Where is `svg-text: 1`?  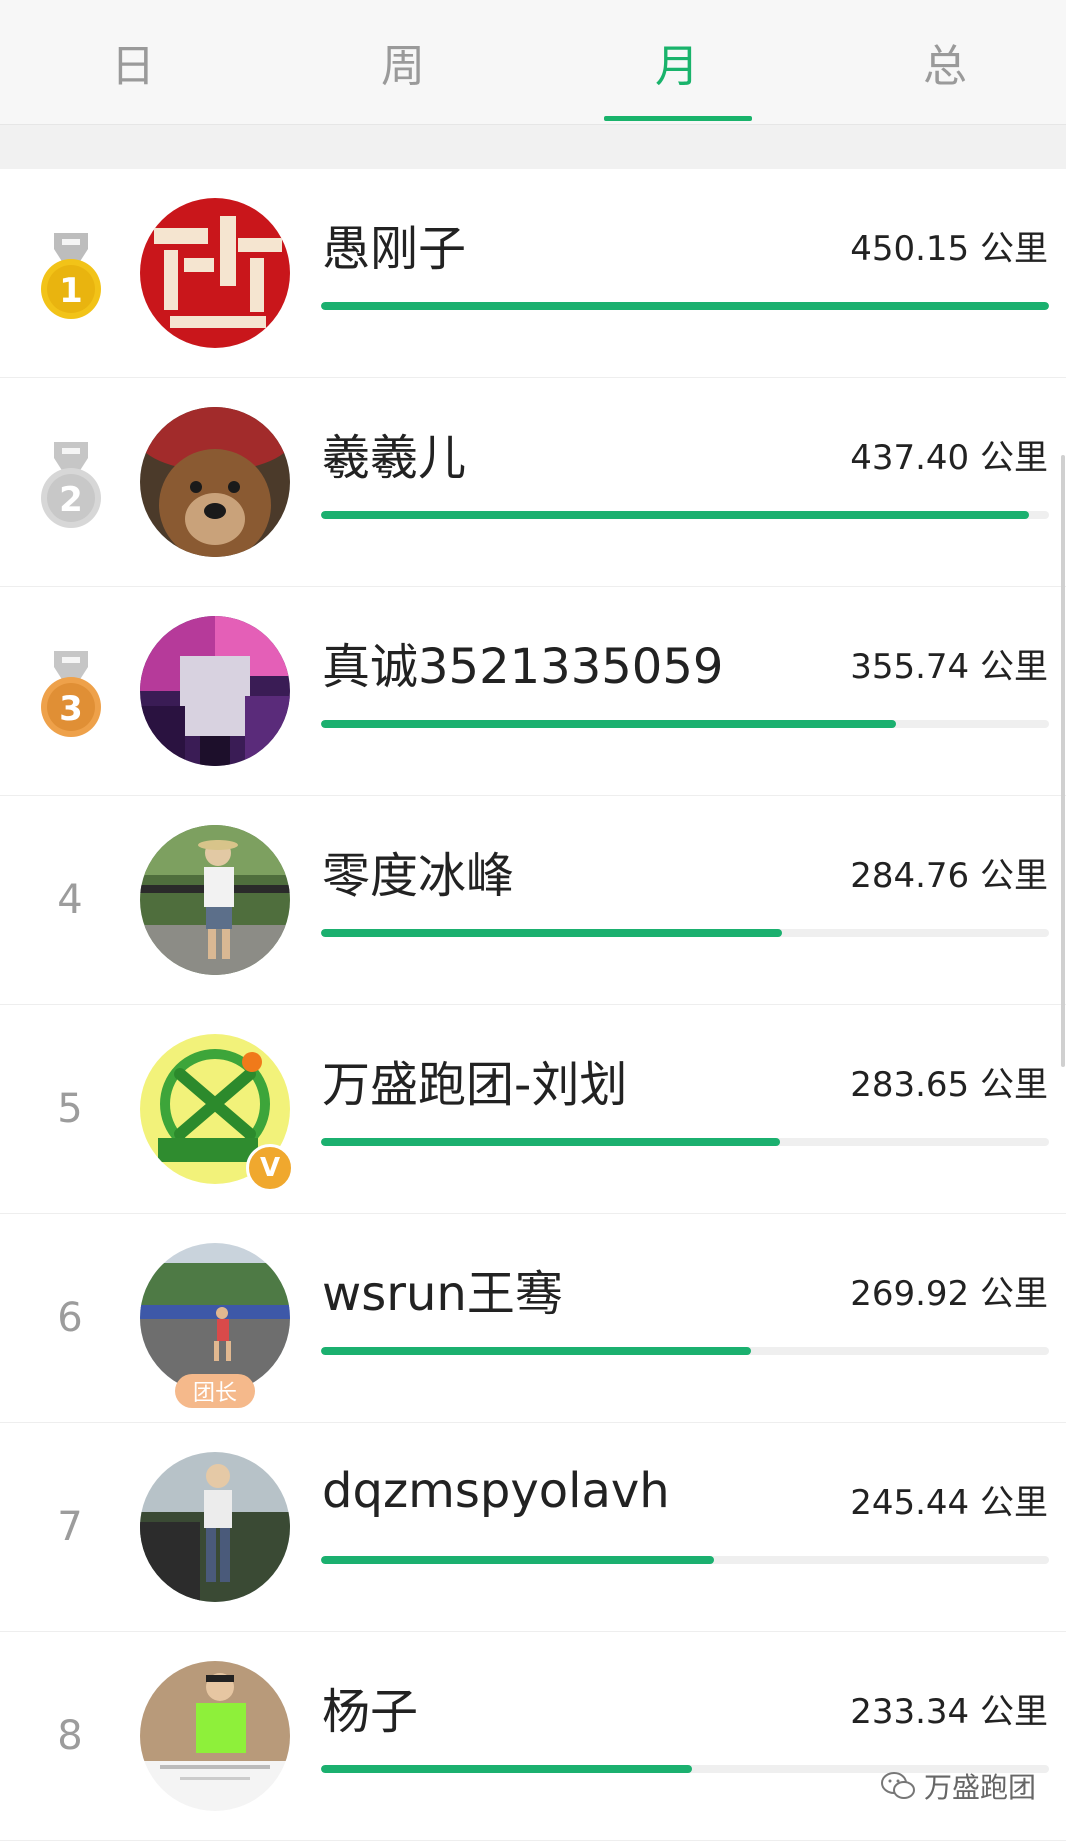 svg-text: 1 is located at coordinates (71, 291).